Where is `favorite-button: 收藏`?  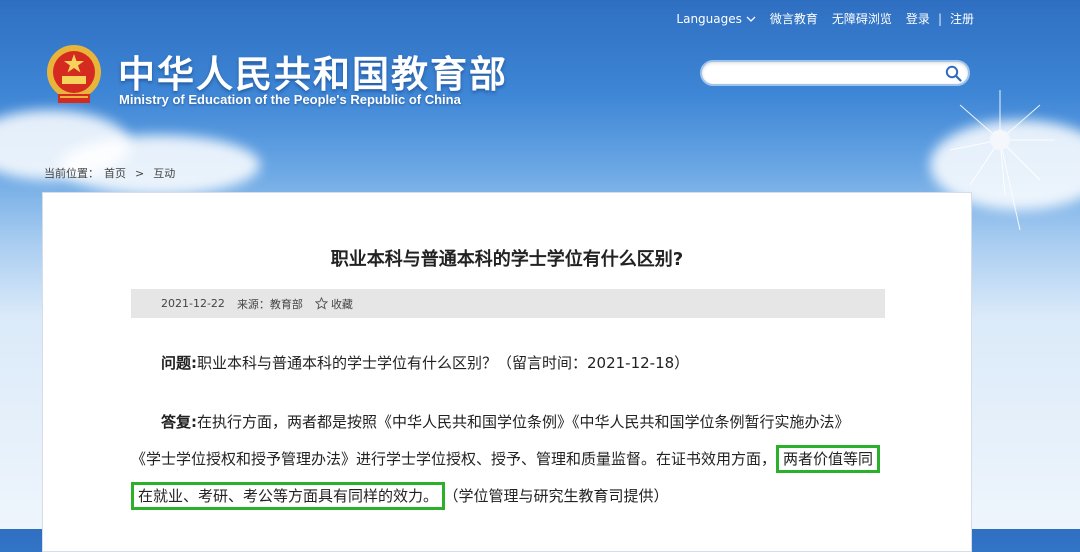 favorite-button: 收藏 is located at coordinates (333, 304).